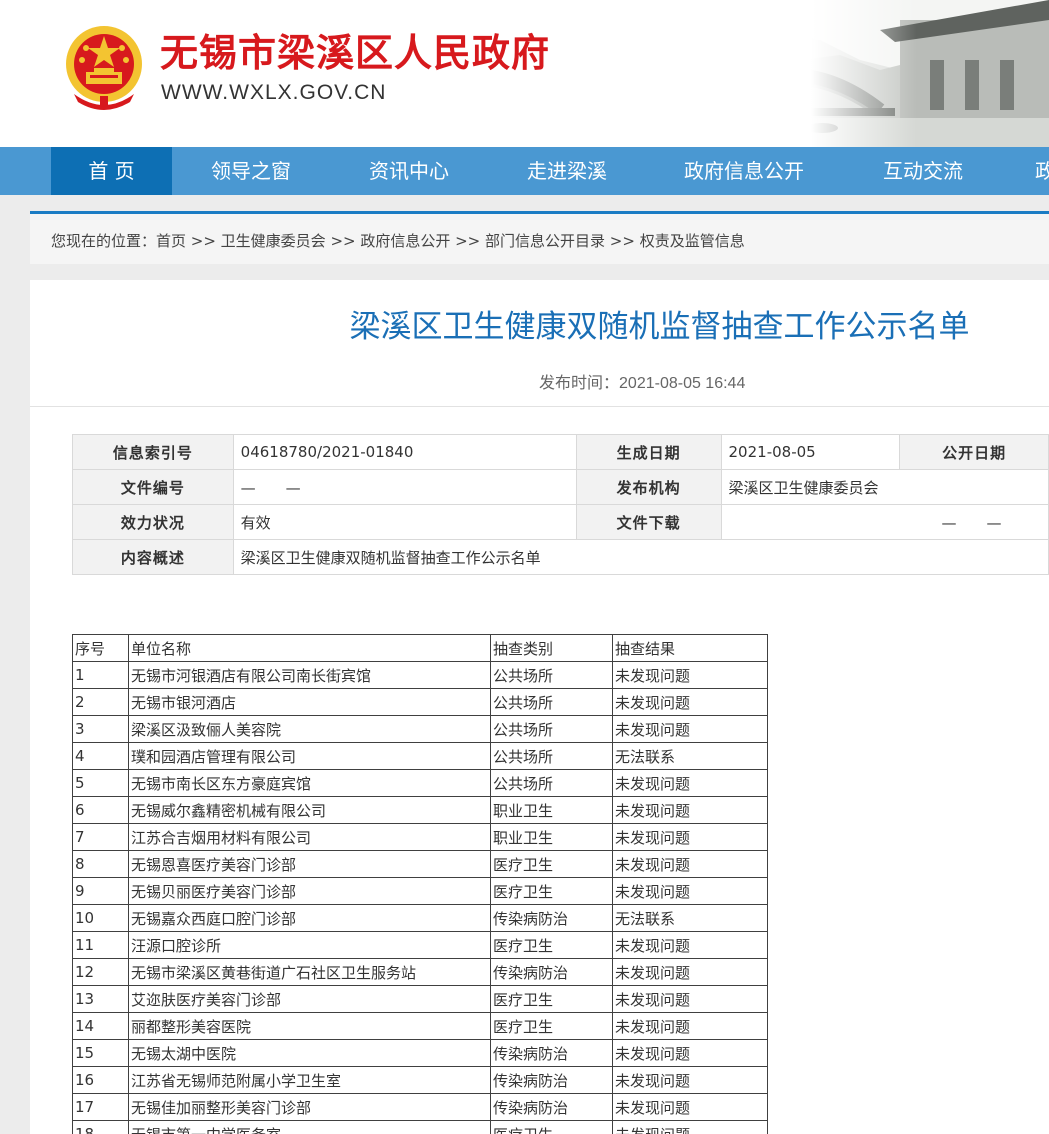 The width and height of the screenshot is (1049, 1134). What do you see at coordinates (309, 675) in the screenshot?
I see `cell-unit-name: 无锡市河银酒店有限公司南长街宾馆` at bounding box center [309, 675].